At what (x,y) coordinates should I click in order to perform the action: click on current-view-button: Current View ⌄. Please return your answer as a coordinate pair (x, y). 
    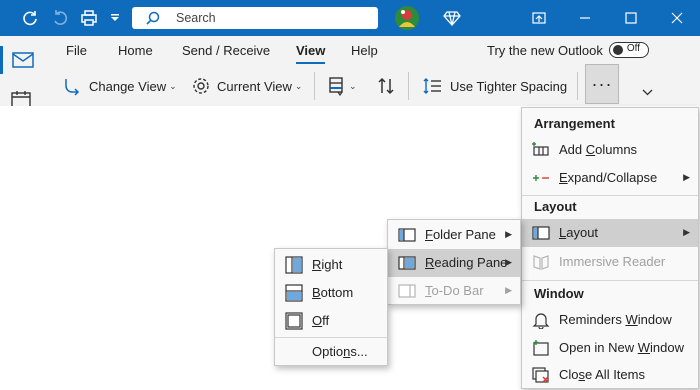
    Looking at the image, I should click on (247, 86).